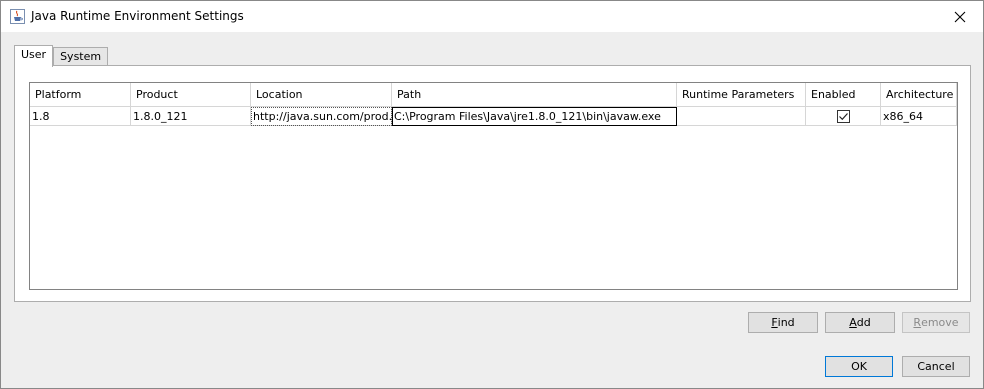  What do you see at coordinates (741, 116) in the screenshot?
I see `cell-runtime-parameters` at bounding box center [741, 116].